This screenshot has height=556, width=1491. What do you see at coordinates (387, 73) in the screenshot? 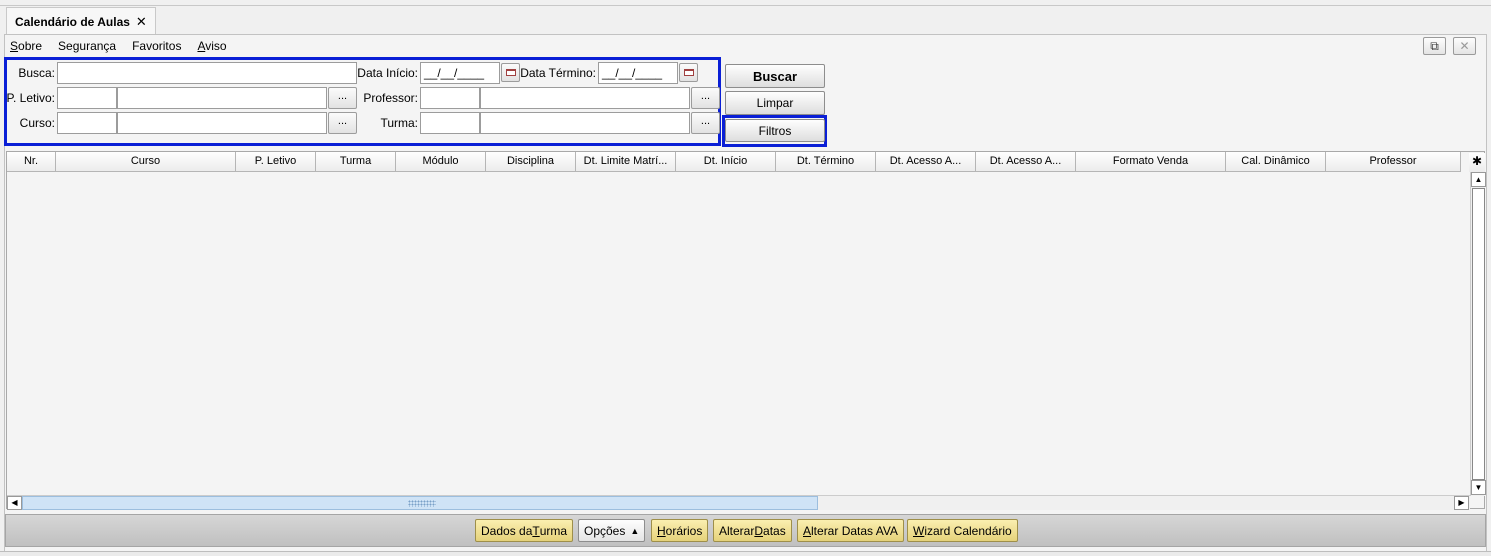
I see `data-inicio-label: Data Início:` at bounding box center [387, 73].